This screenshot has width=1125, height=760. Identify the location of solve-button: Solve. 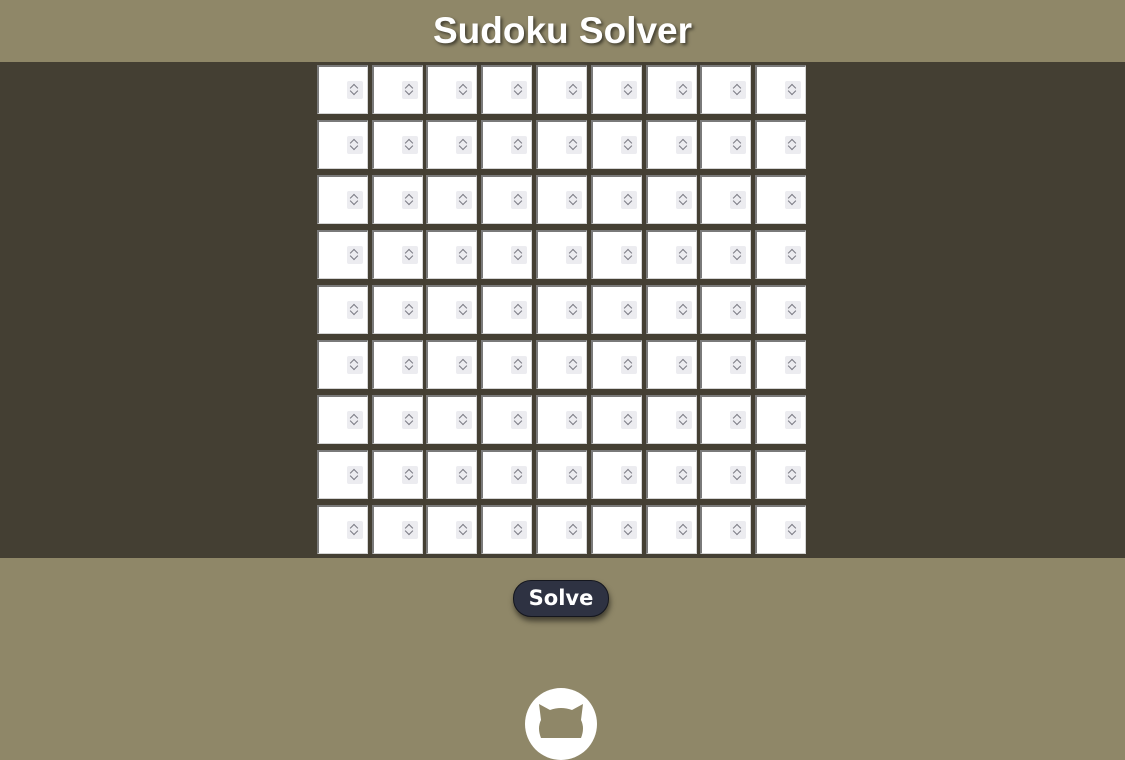
(561, 598).